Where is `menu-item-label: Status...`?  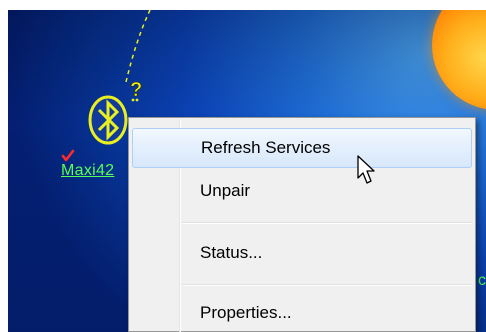
menu-item-label: Status... is located at coordinates (231, 252).